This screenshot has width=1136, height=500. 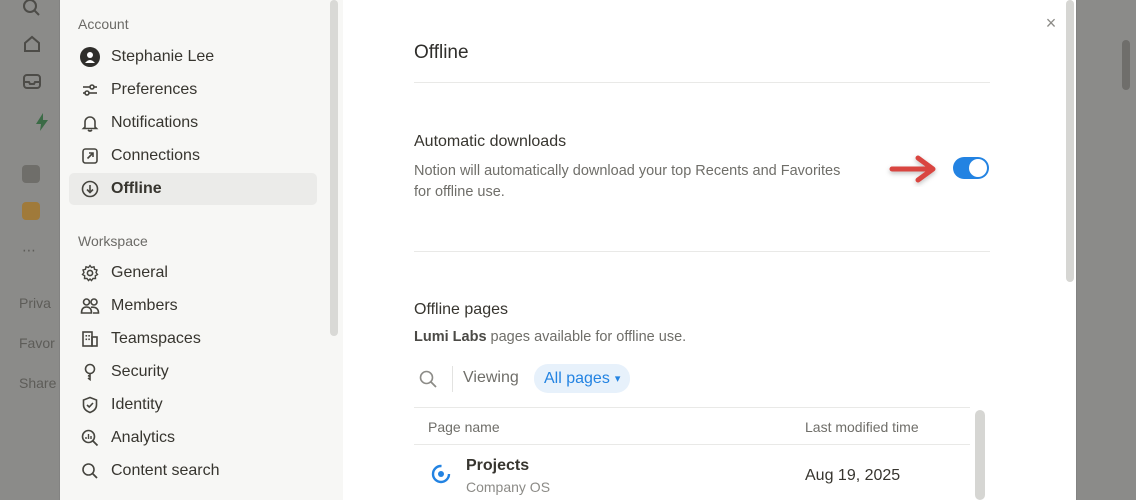 What do you see at coordinates (90, 123) in the screenshot?
I see `bell-icon` at bounding box center [90, 123].